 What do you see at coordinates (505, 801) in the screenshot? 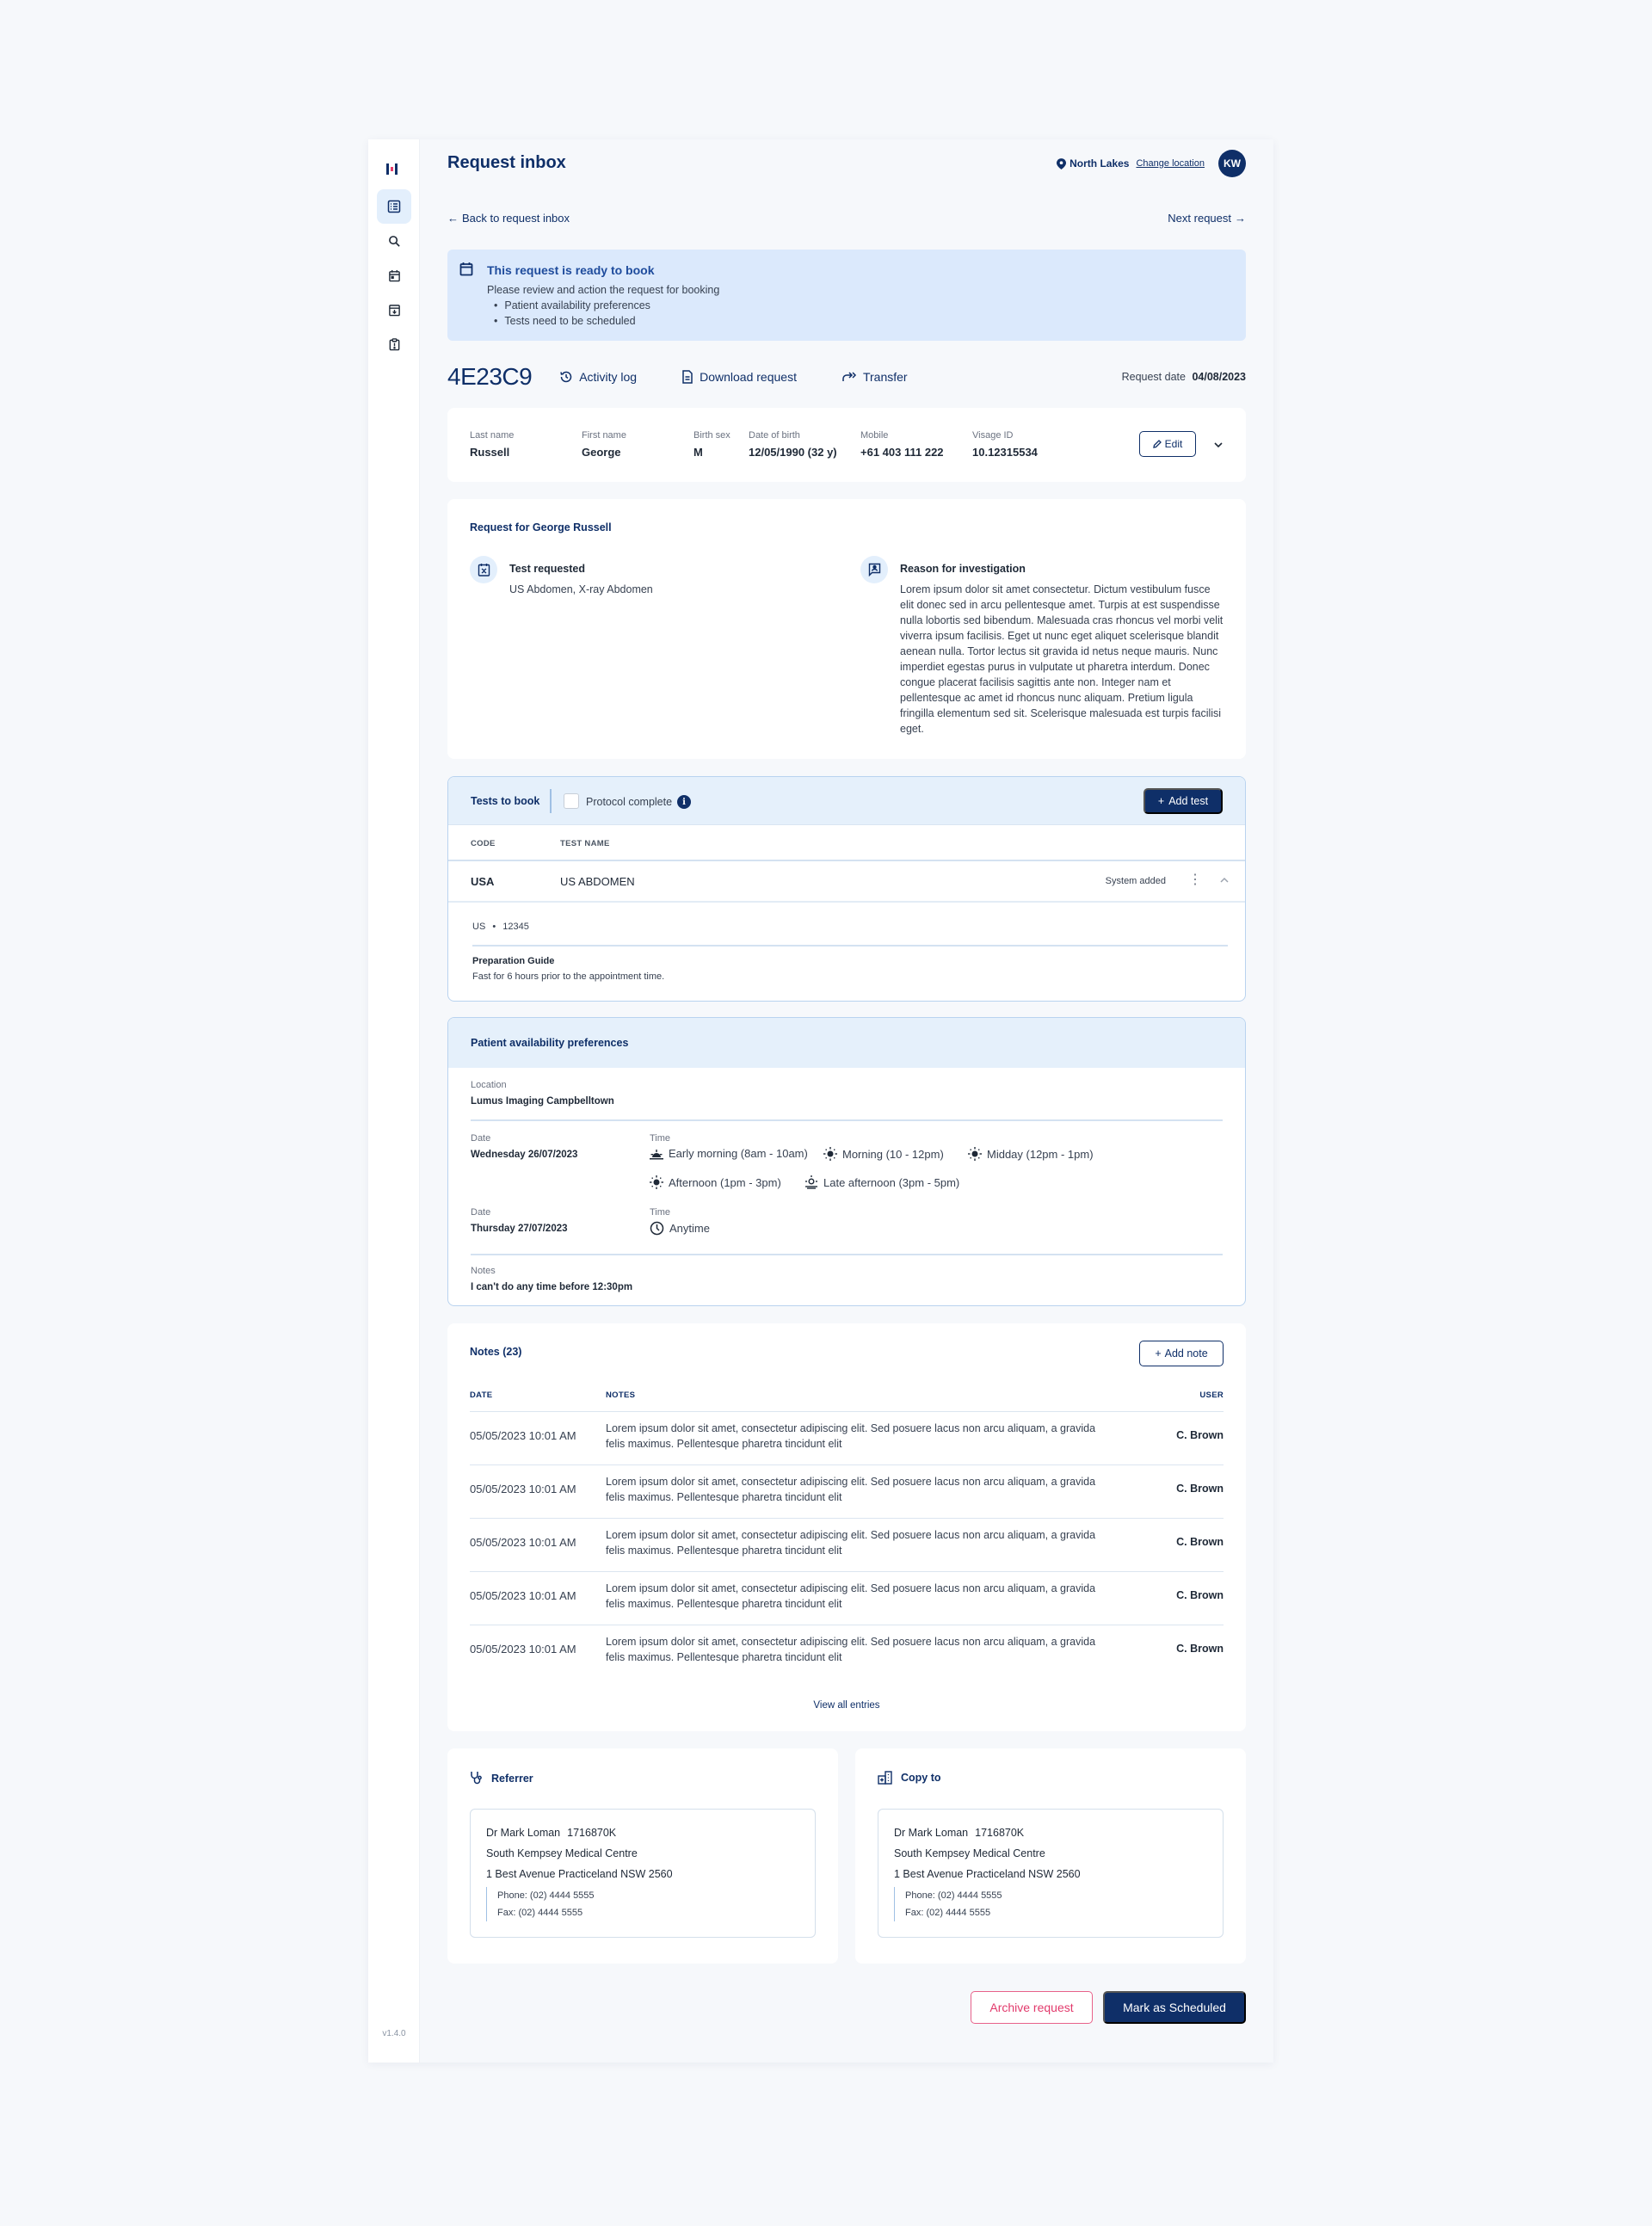
I see `tests-title: Tests to book` at bounding box center [505, 801].